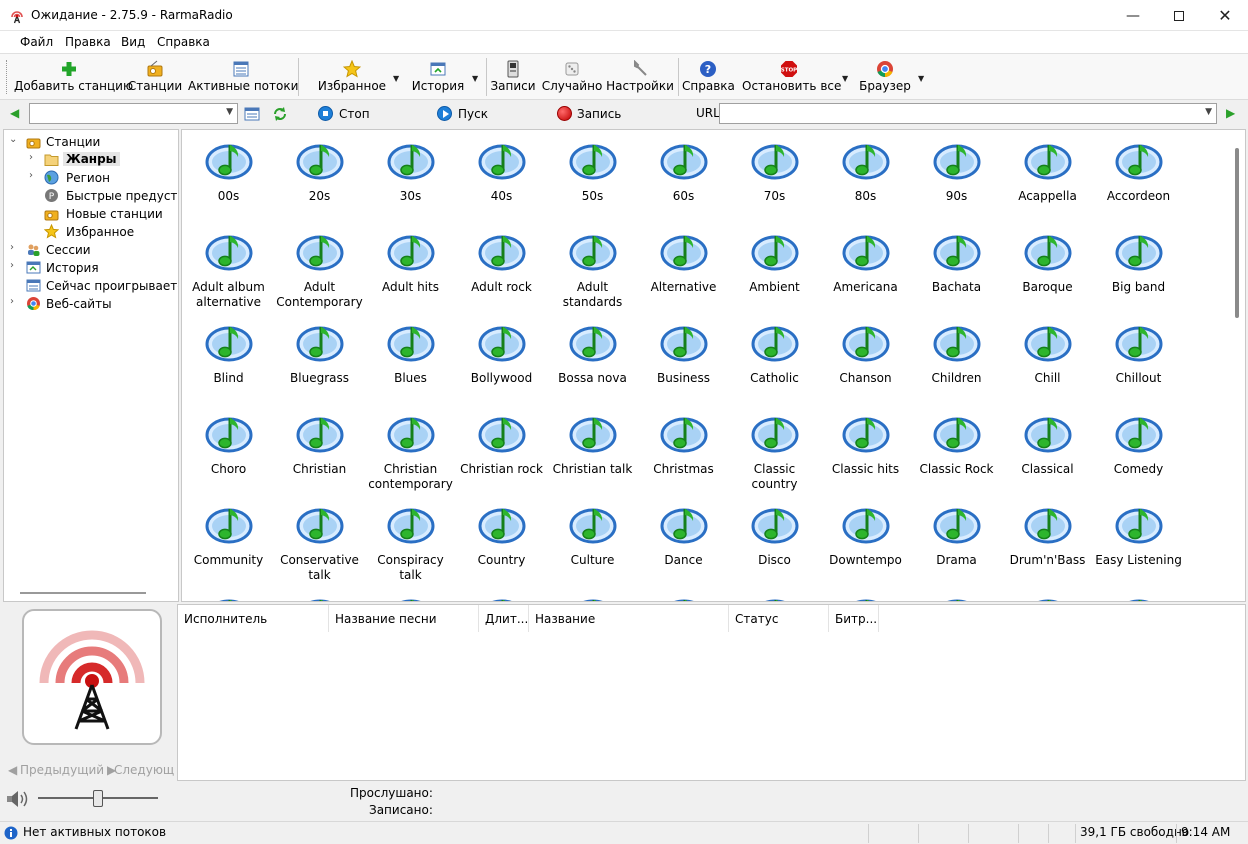  I want to click on genre-item: Acappella, so click(1047, 178).